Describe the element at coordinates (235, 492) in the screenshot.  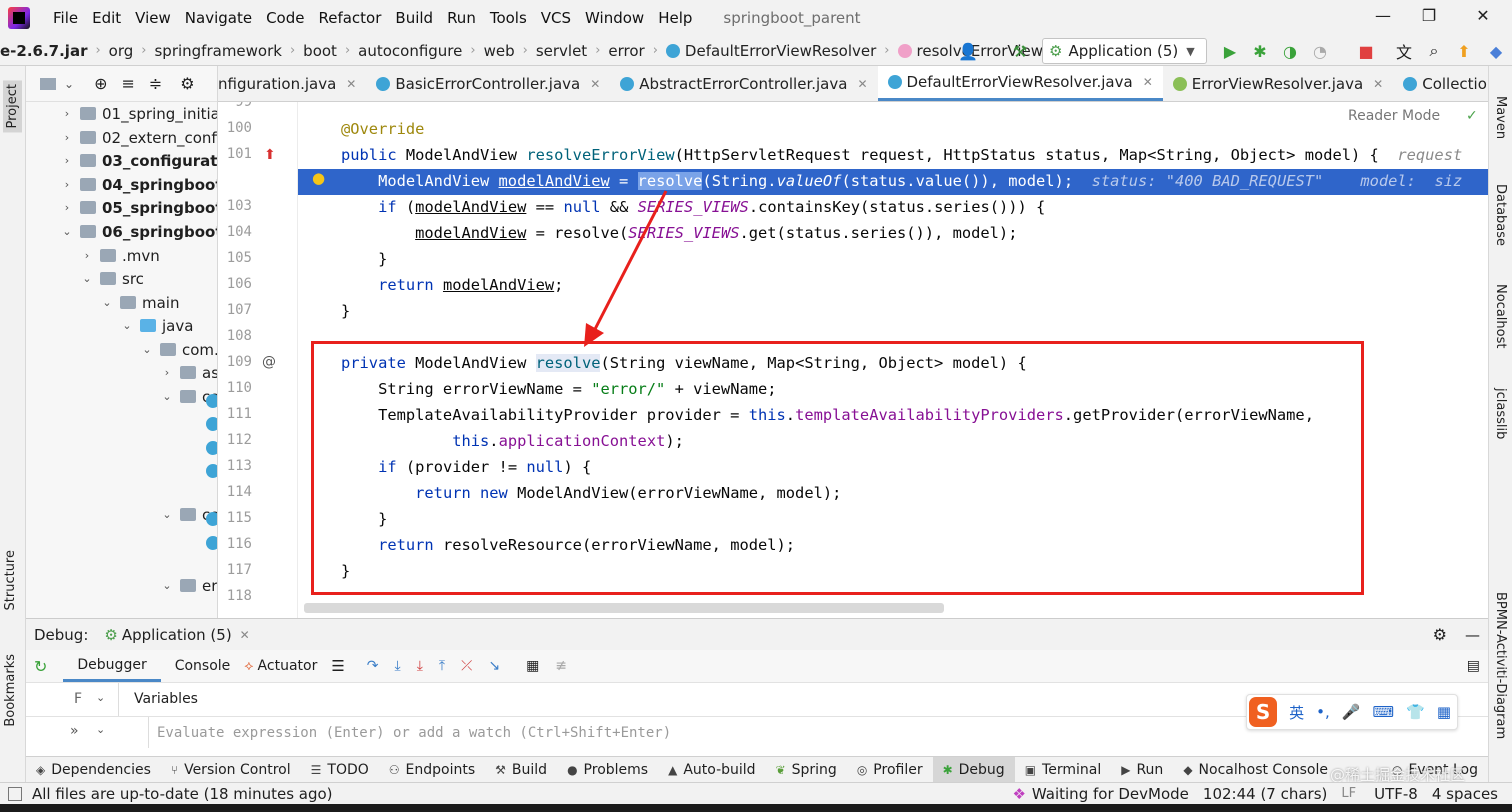
I see `line-number: 114` at that location.